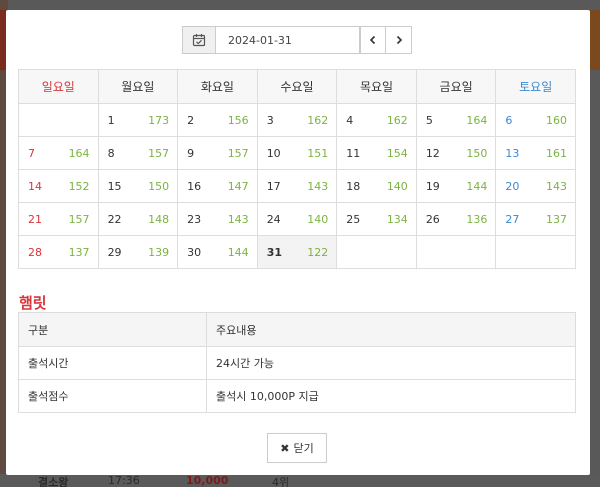  Describe the element at coordinates (318, 153) in the screenshot. I see `attendance-count: 151` at that location.